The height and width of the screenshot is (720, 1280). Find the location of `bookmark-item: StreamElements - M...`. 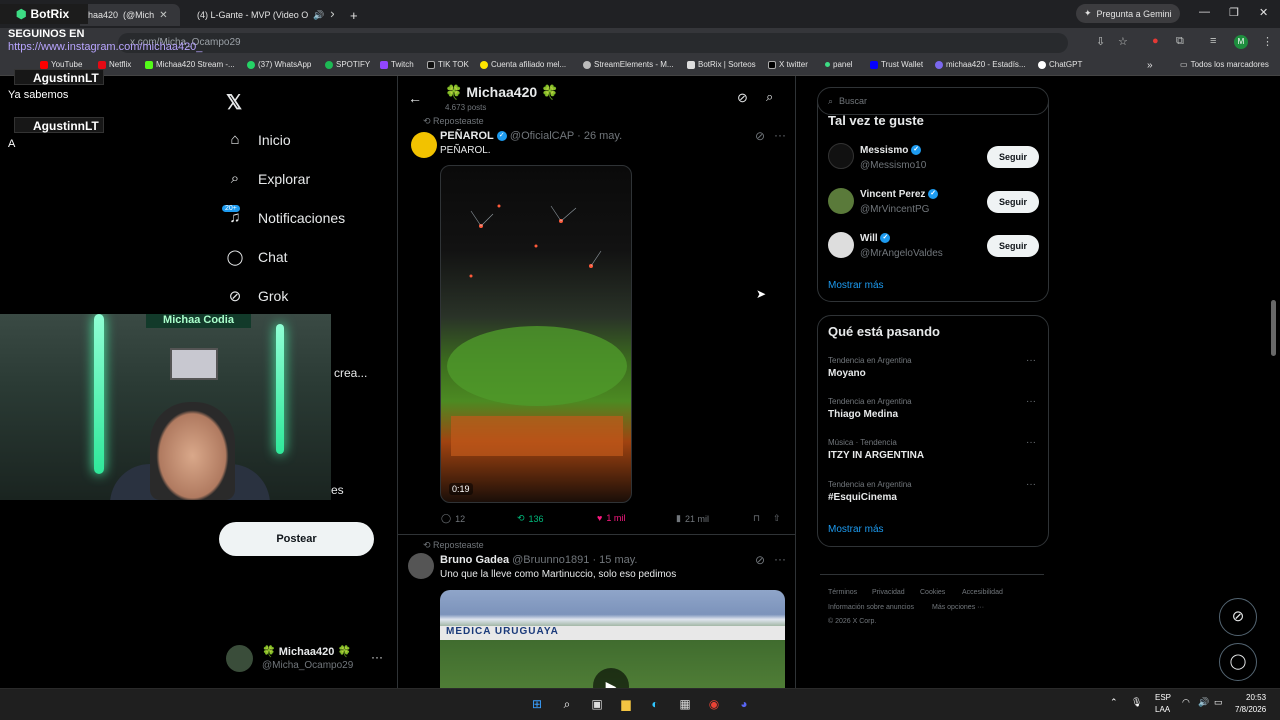

bookmark-item: StreamElements - M... is located at coordinates (628, 64).